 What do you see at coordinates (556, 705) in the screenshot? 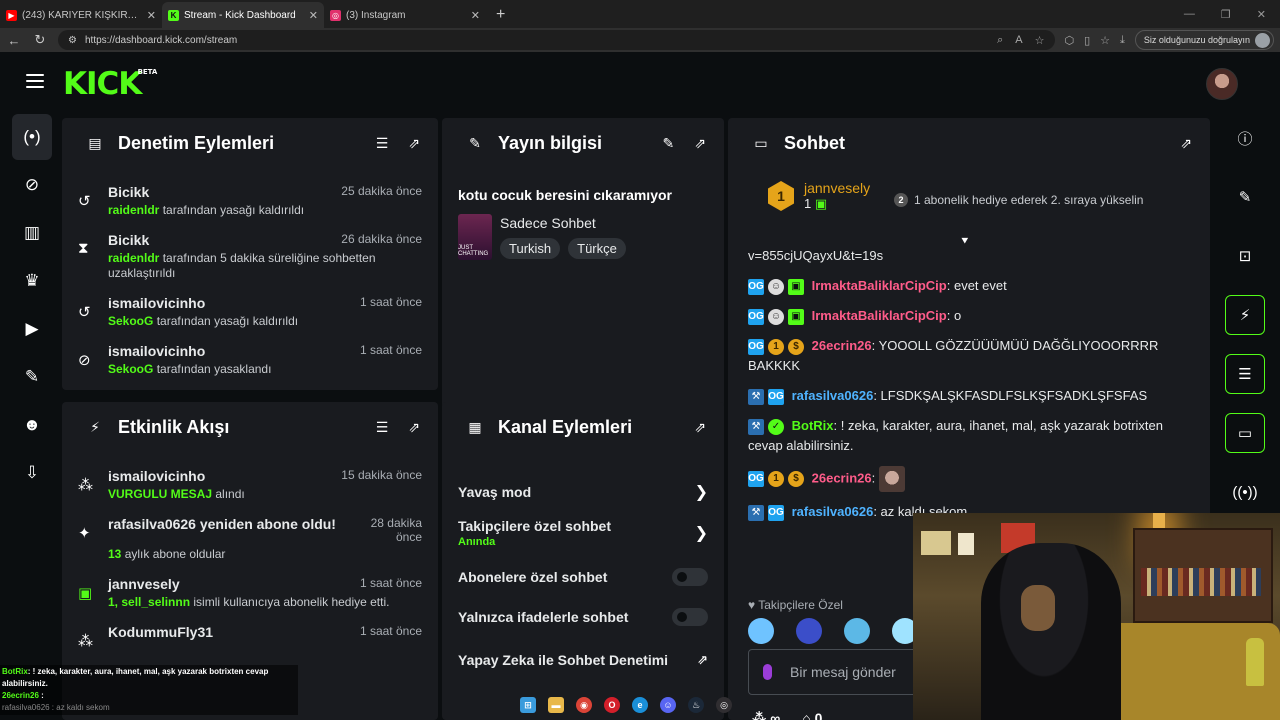
I see `file-explorer-icon: ▬` at bounding box center [556, 705].